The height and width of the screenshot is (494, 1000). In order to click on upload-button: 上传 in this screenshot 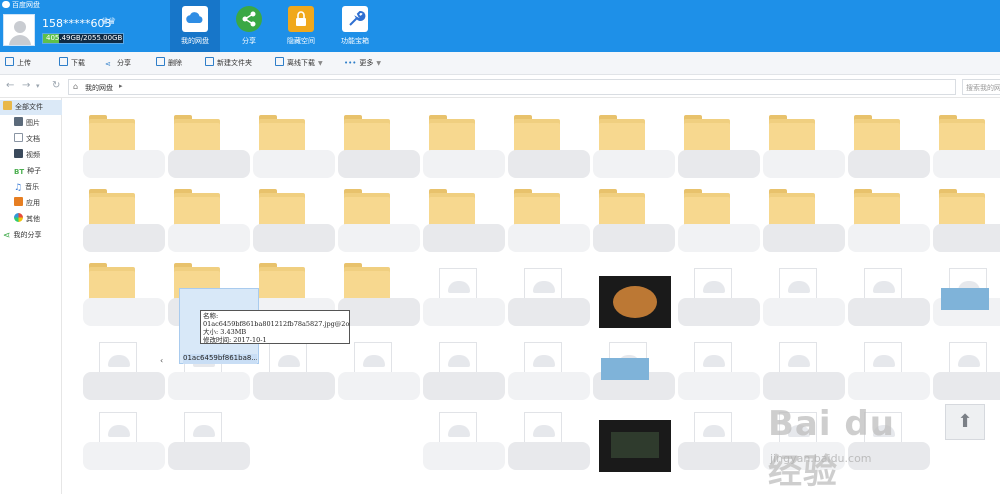, I will do `click(18, 63)`.